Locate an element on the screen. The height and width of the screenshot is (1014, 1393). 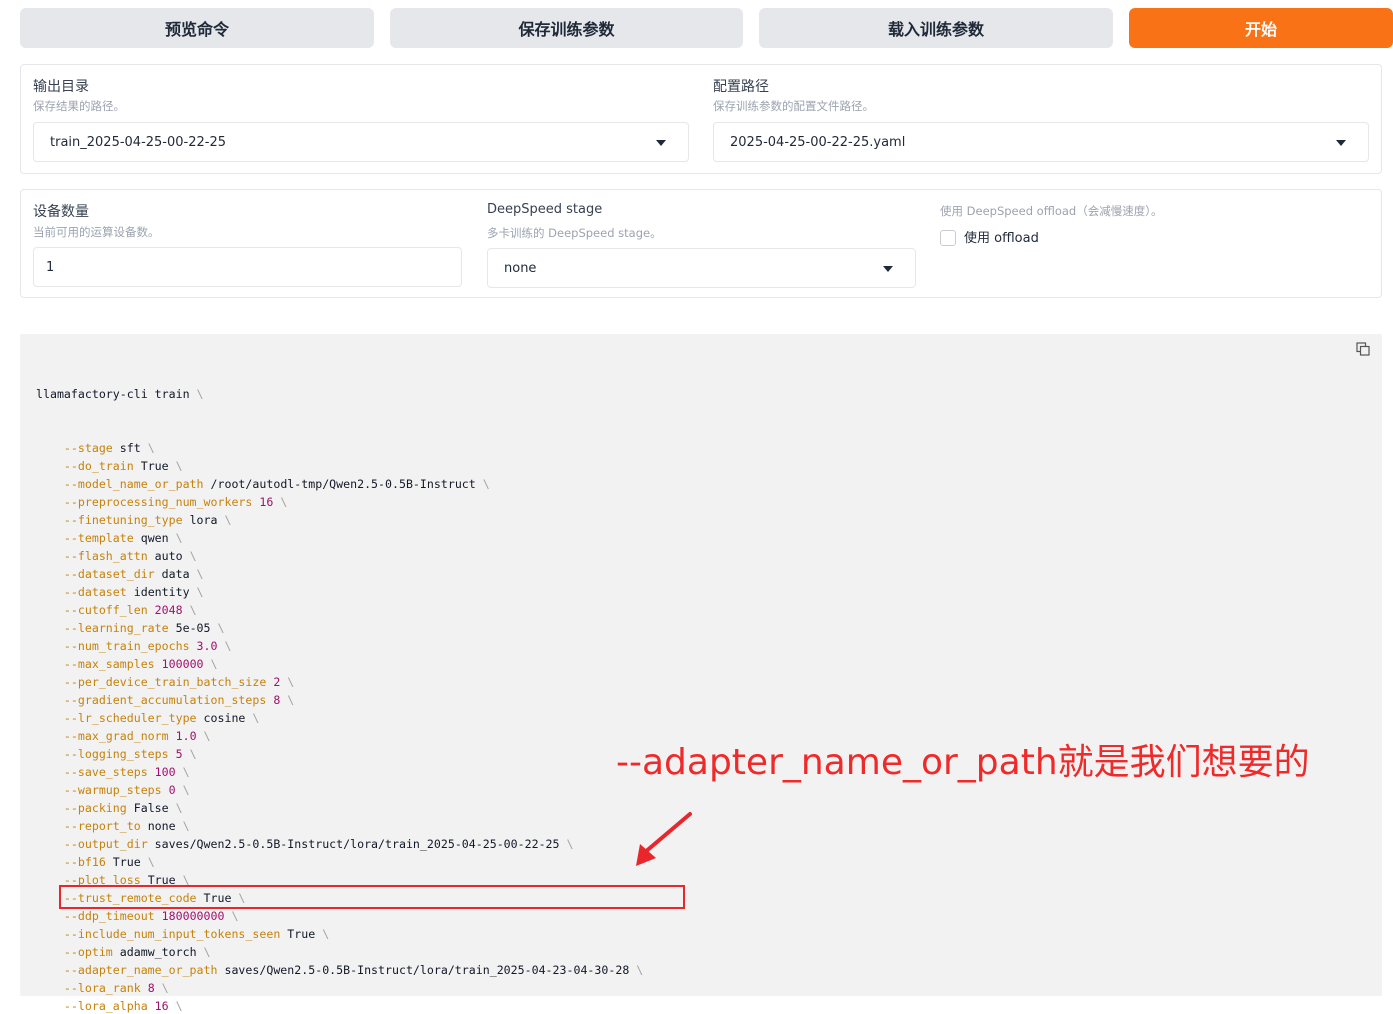
command-arg-flag: --do_train is located at coordinates (98, 466).